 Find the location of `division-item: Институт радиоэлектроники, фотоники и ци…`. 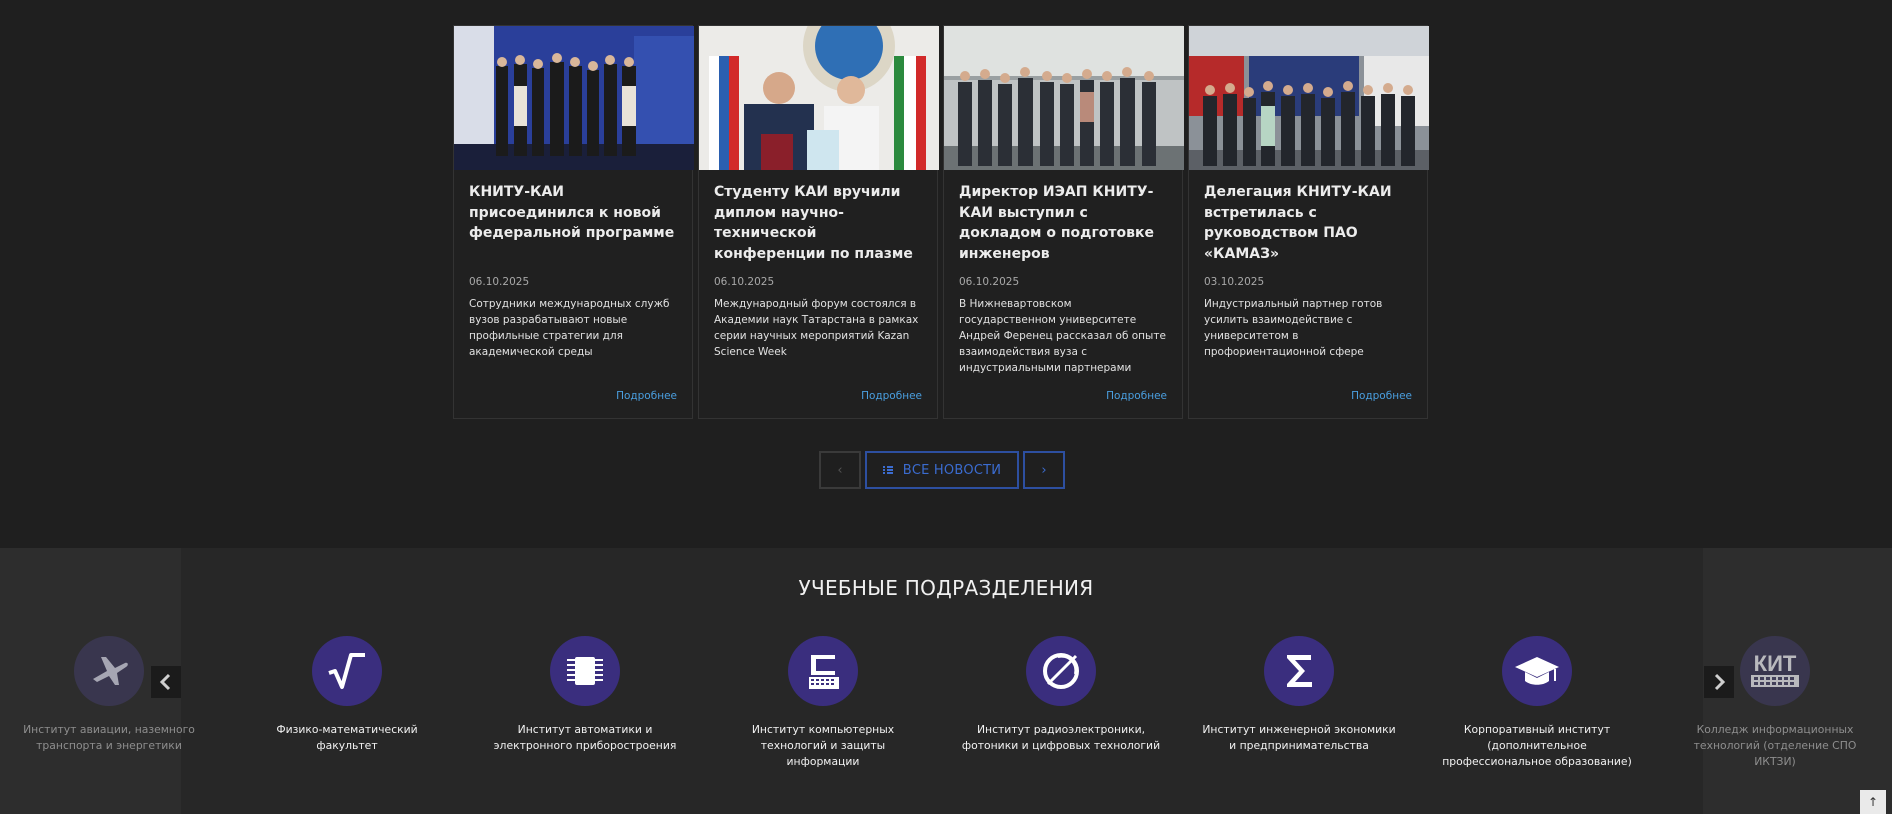

division-item: Институт радиоэлектроники, фотоники и ци… is located at coordinates (1061, 695).